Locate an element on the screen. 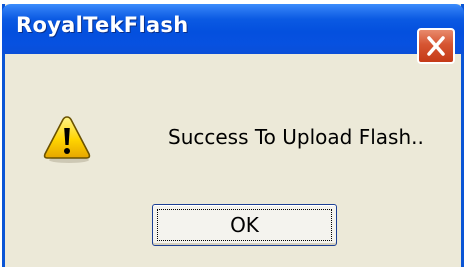 This screenshot has height=267, width=467. close-icon is located at coordinates (436, 46).